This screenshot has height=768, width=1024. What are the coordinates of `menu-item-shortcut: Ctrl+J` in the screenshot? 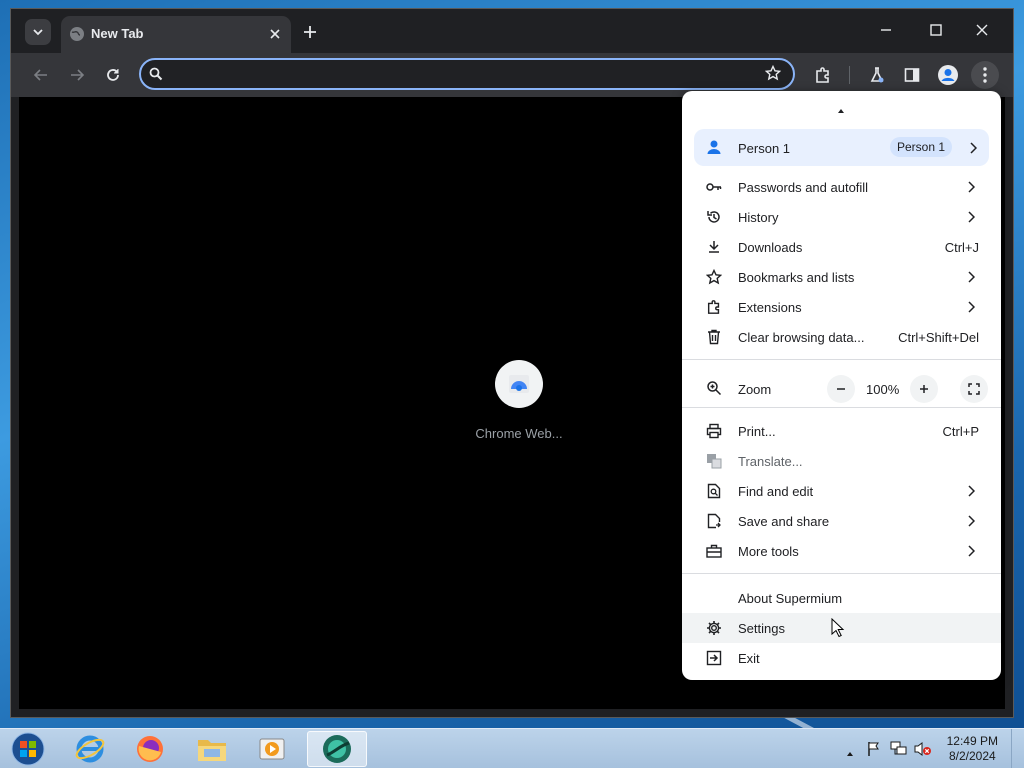 It's located at (961, 247).